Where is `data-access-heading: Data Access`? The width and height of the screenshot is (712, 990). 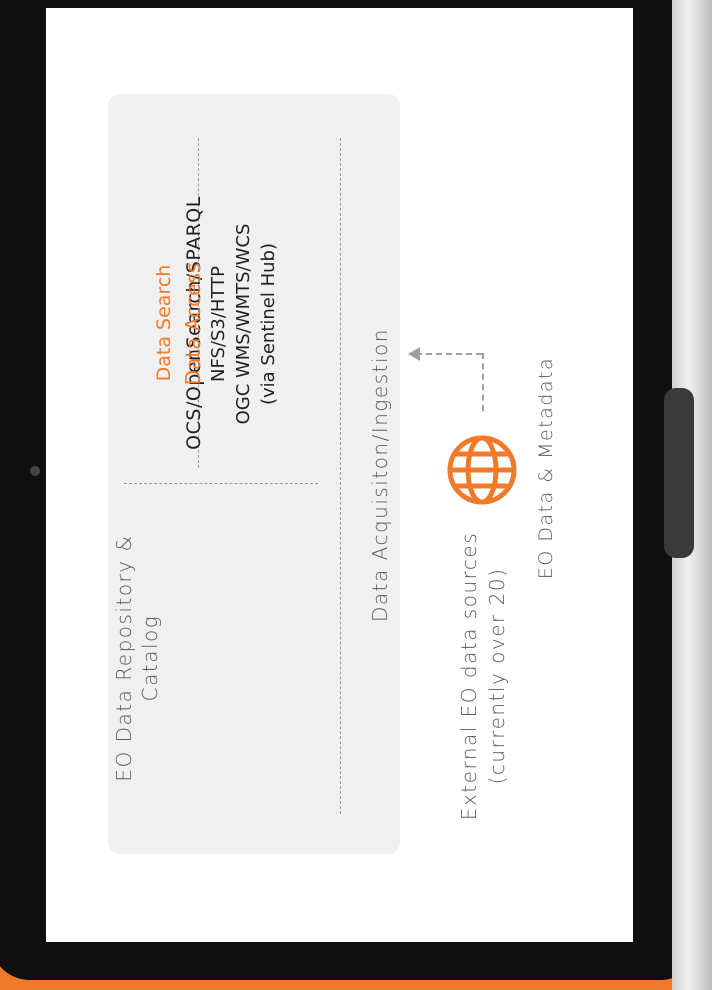 data-access-heading: Data Access is located at coordinates (193, 324).